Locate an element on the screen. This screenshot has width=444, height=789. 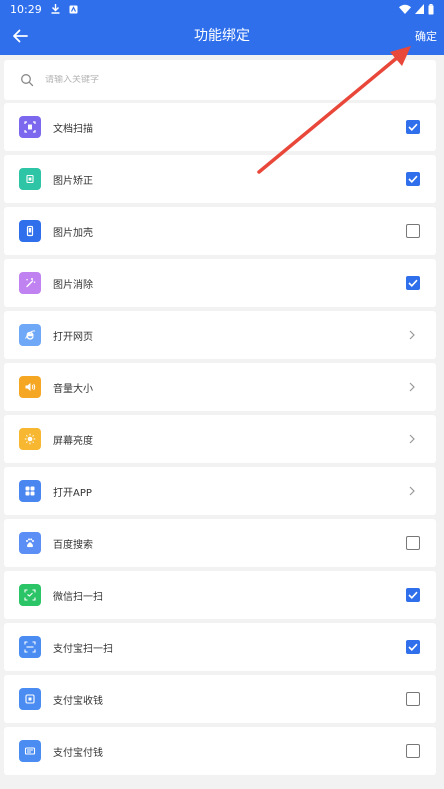
search-icon is located at coordinates (27, 80).